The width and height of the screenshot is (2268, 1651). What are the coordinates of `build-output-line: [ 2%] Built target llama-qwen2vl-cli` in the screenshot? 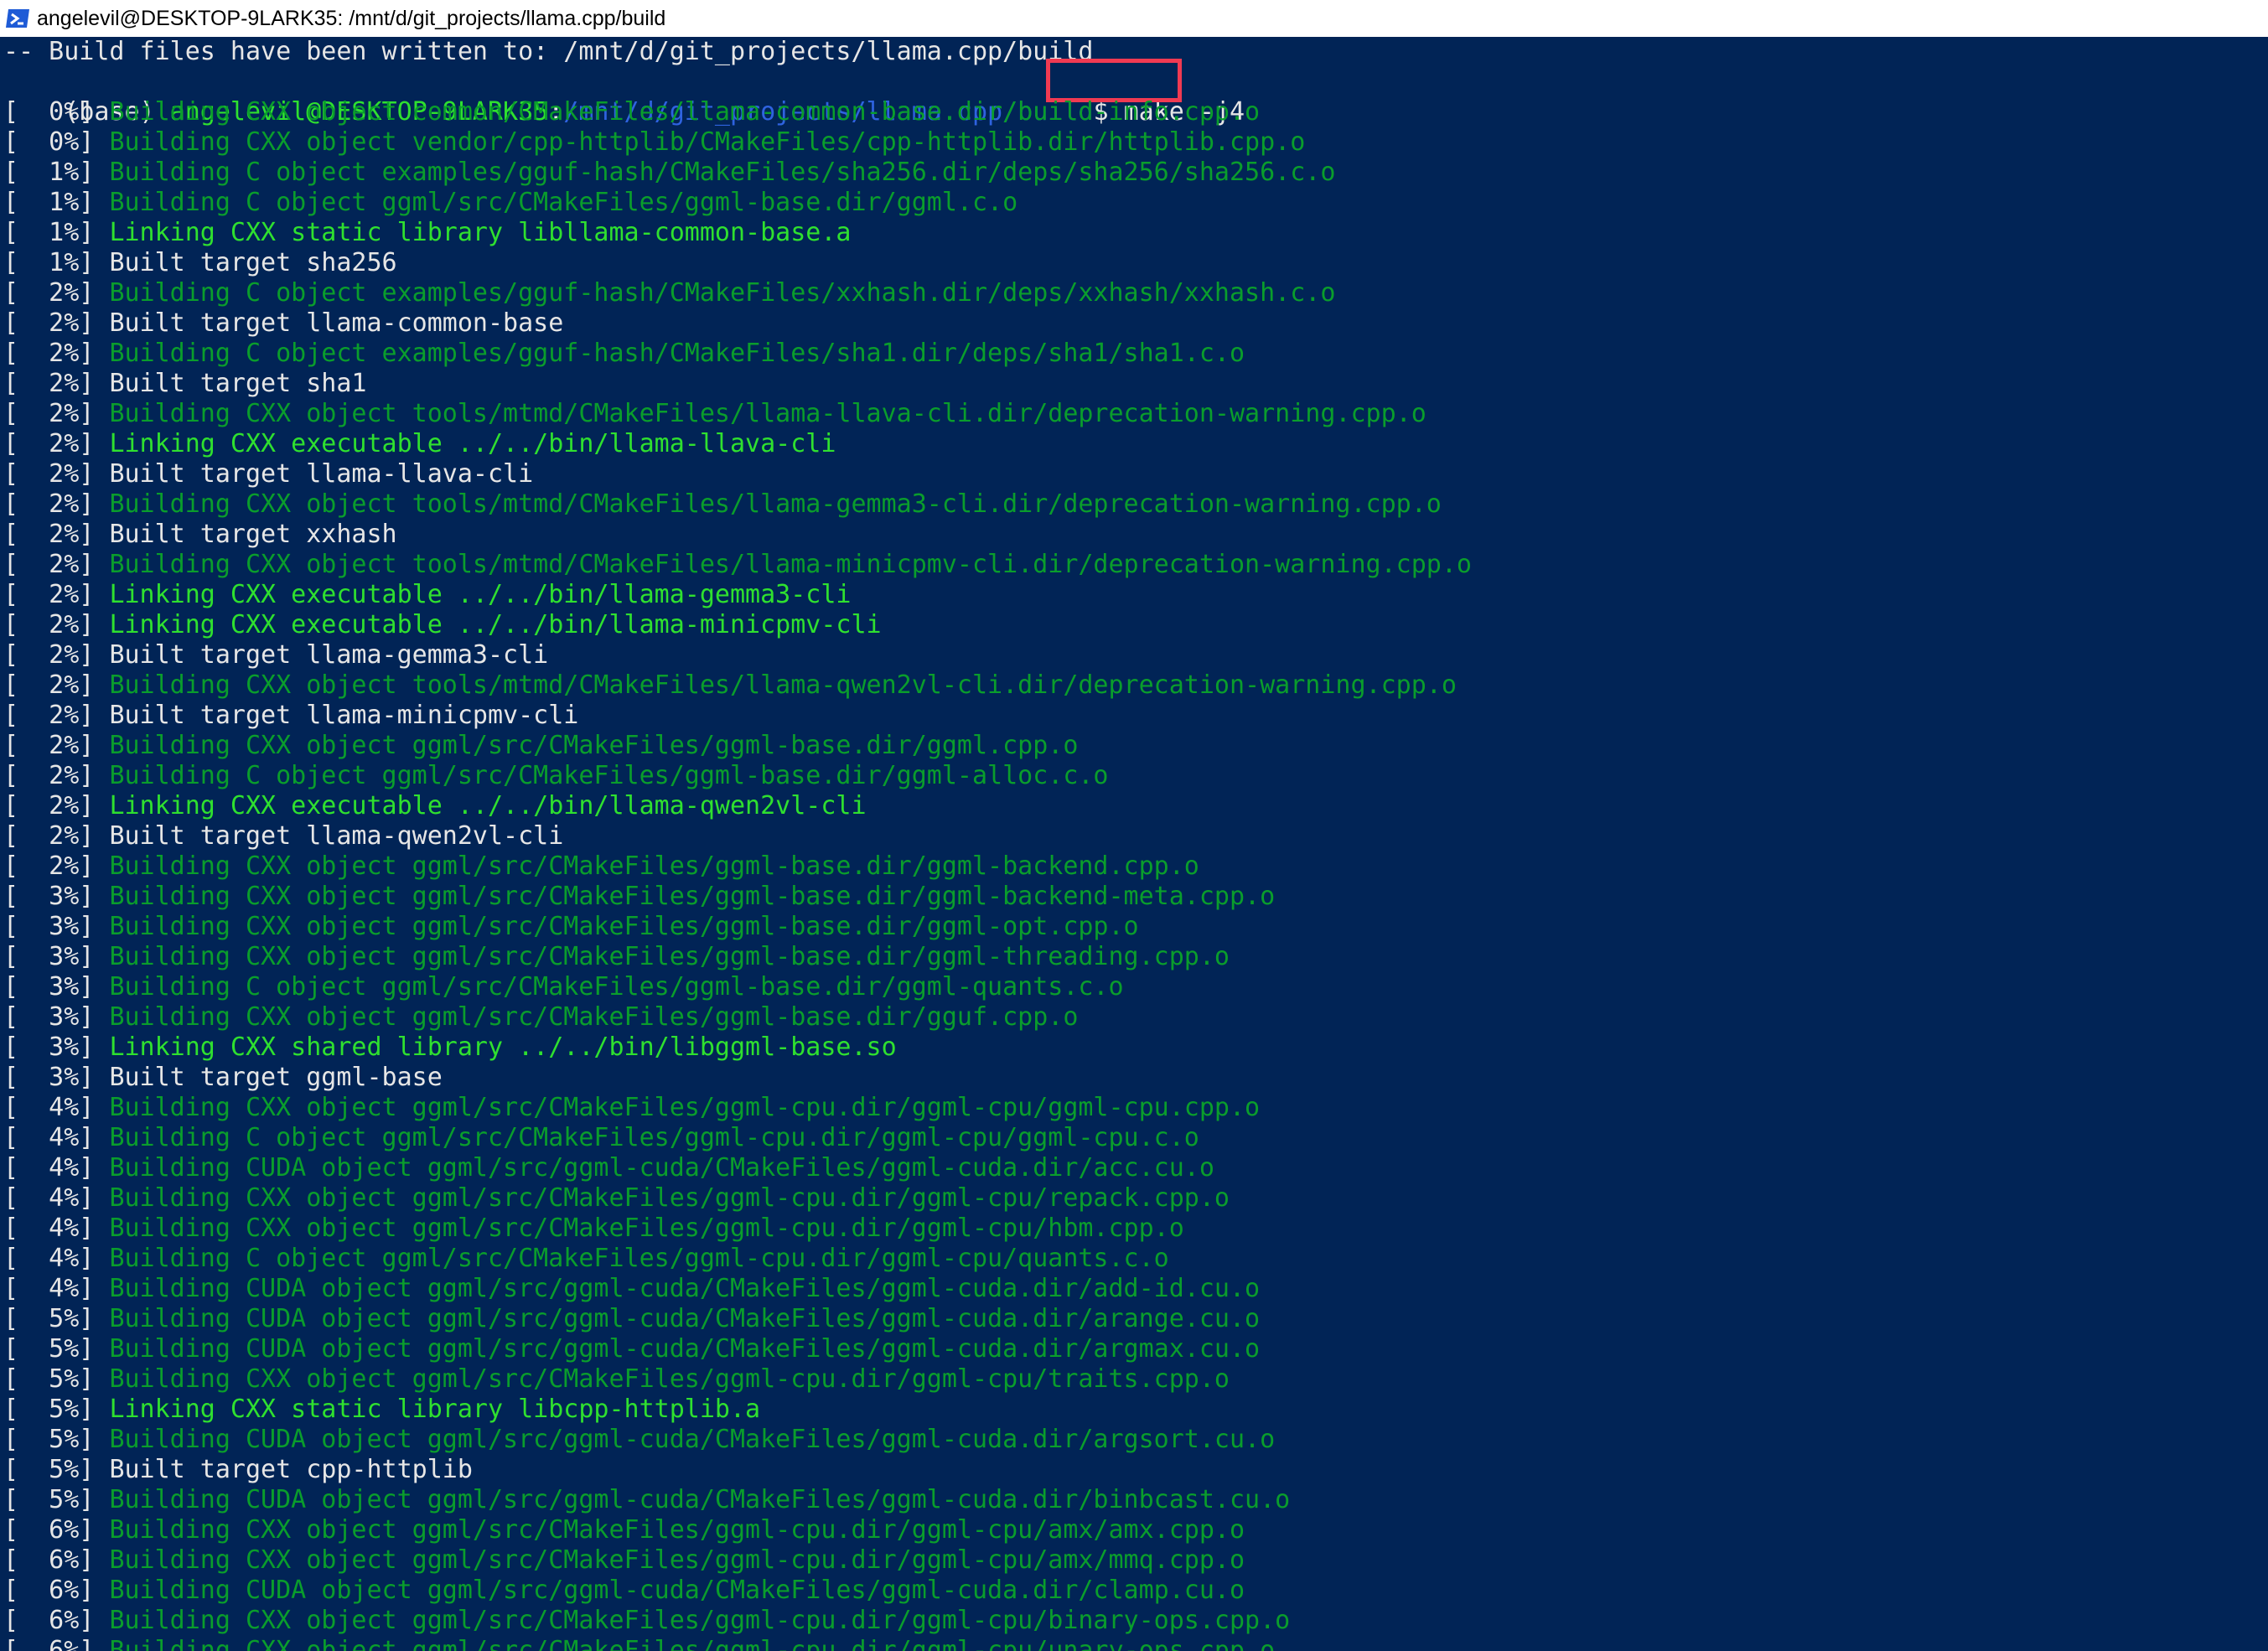 It's located at (283, 836).